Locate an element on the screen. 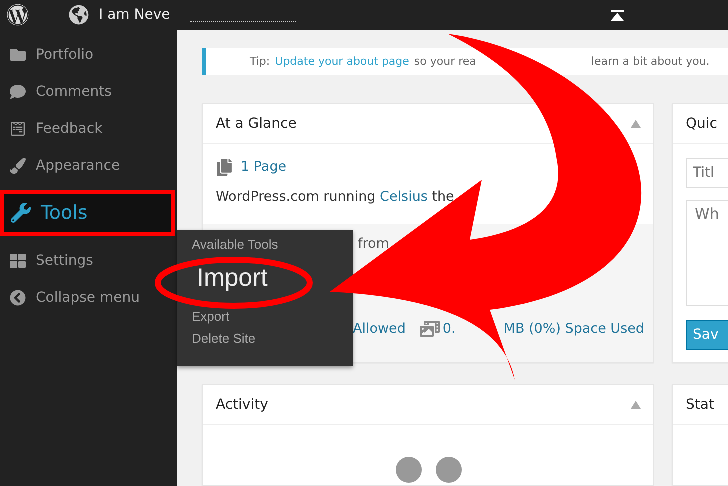  wordpress-logo-icon is located at coordinates (18, 15).